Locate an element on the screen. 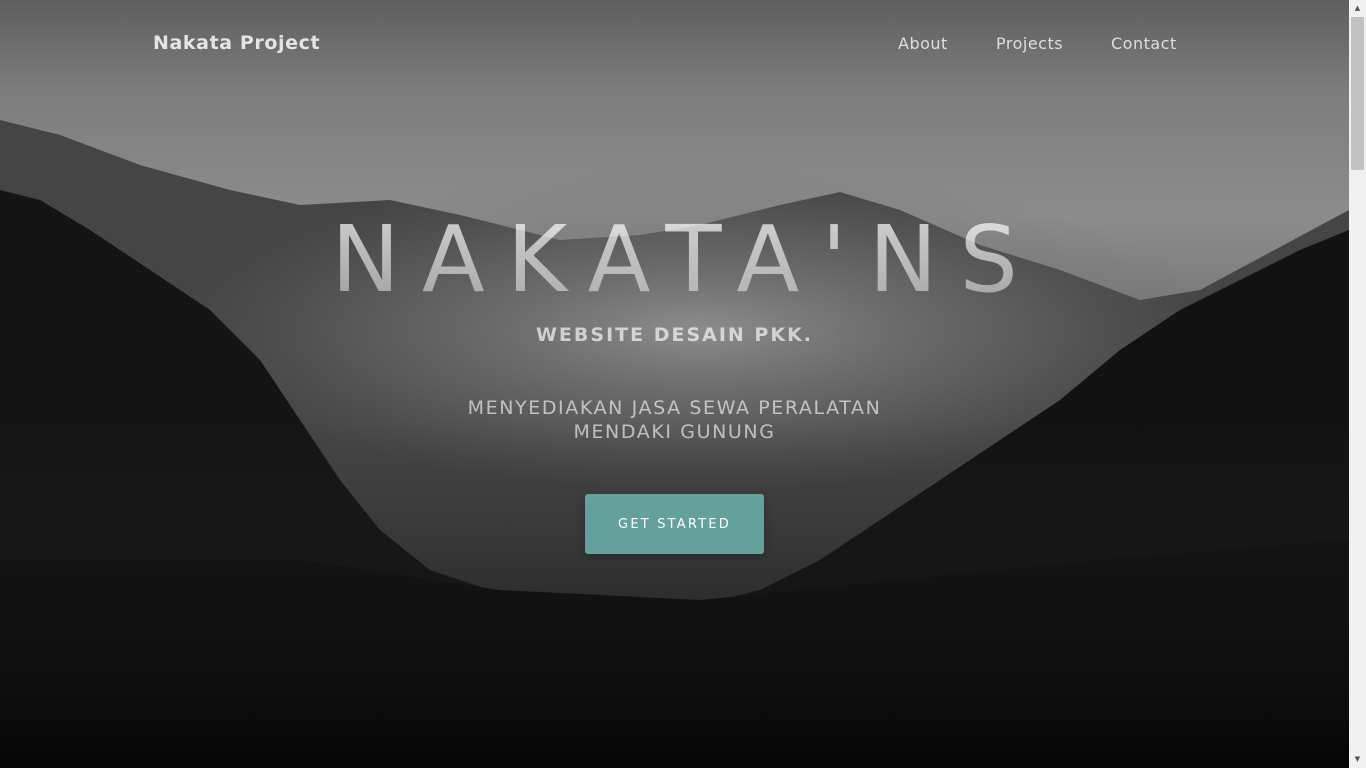  top-navbar: Nakata Project About Projects Contact is located at coordinates (674, 44).